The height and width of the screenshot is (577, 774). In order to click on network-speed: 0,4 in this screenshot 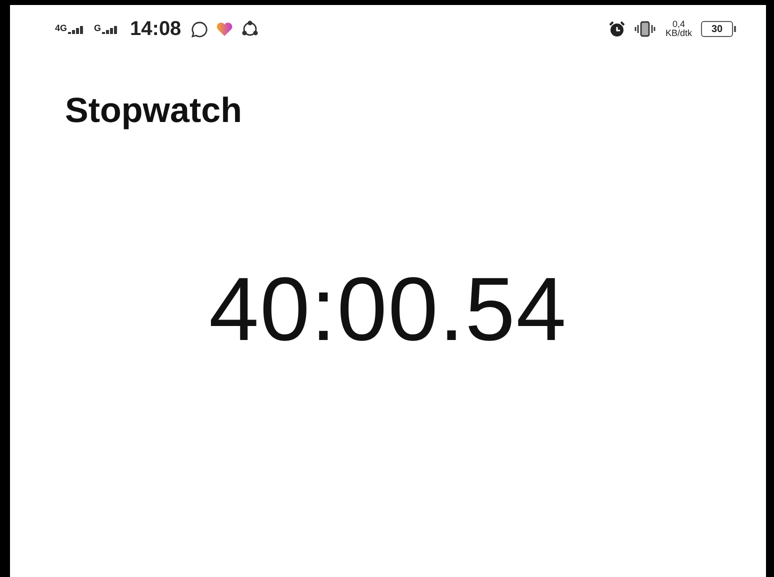, I will do `click(678, 24)`.